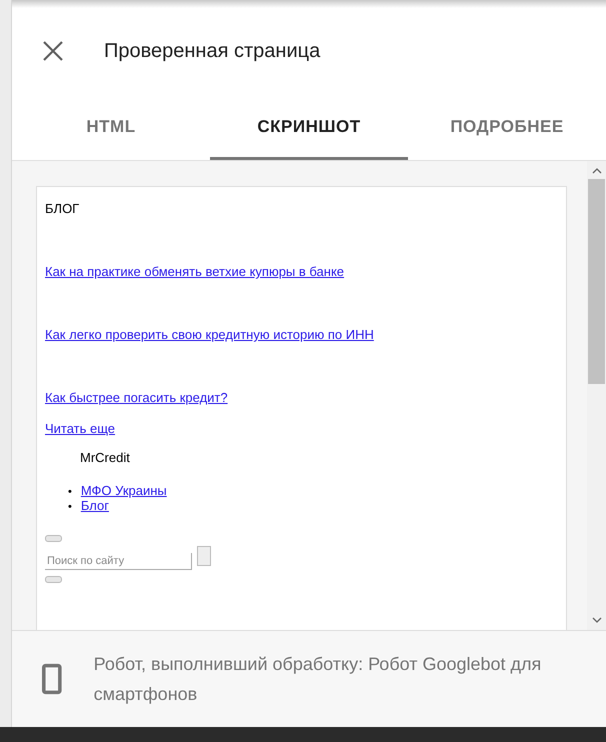  I want to click on read-more-link: Читать еще, so click(218, 428).